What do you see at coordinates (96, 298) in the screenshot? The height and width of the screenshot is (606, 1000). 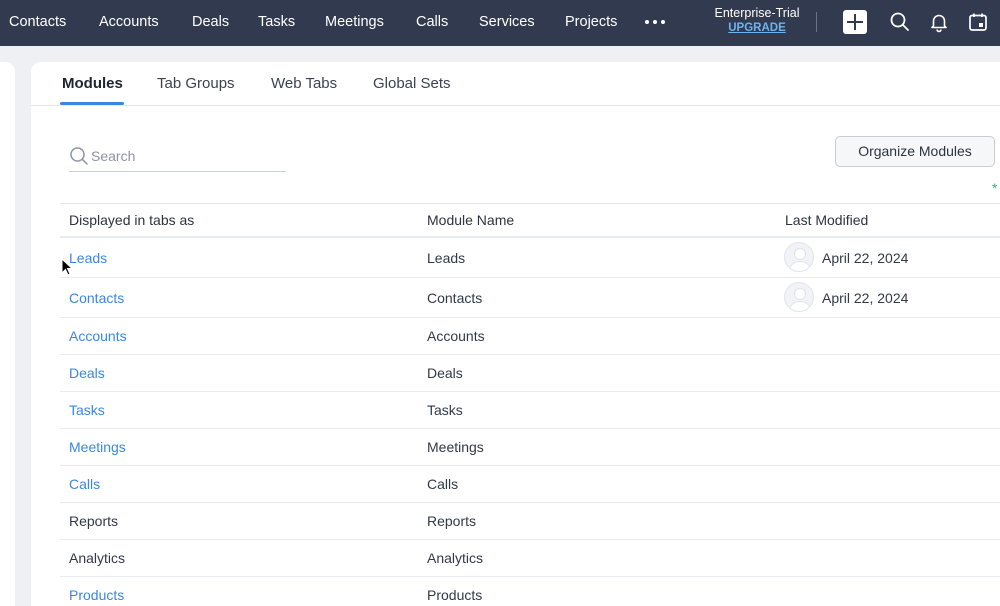 I see `tab-display-name: Contacts` at bounding box center [96, 298].